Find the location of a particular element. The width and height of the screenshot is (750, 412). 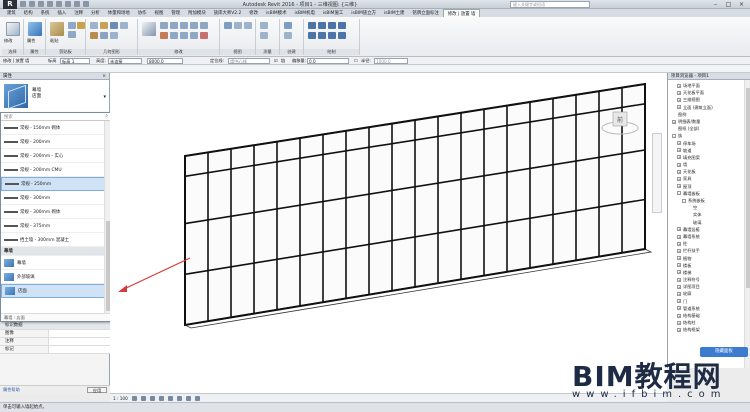

annotation-arrow is located at coordinates (154, 274).